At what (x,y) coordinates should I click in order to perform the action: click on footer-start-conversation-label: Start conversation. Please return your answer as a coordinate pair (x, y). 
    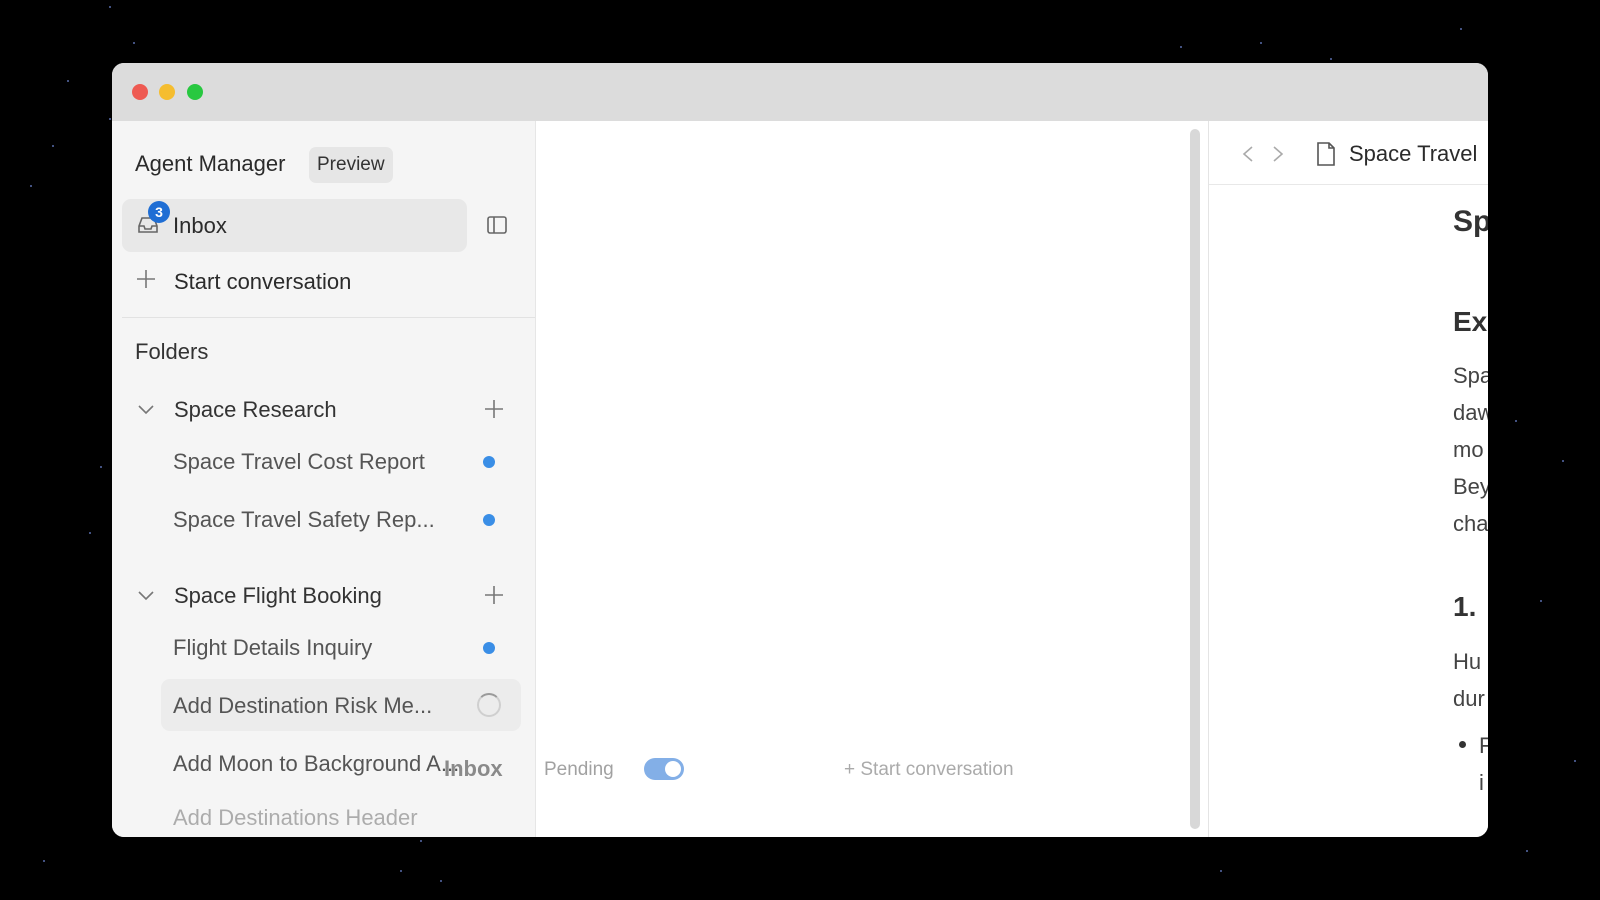
    Looking at the image, I should click on (937, 769).